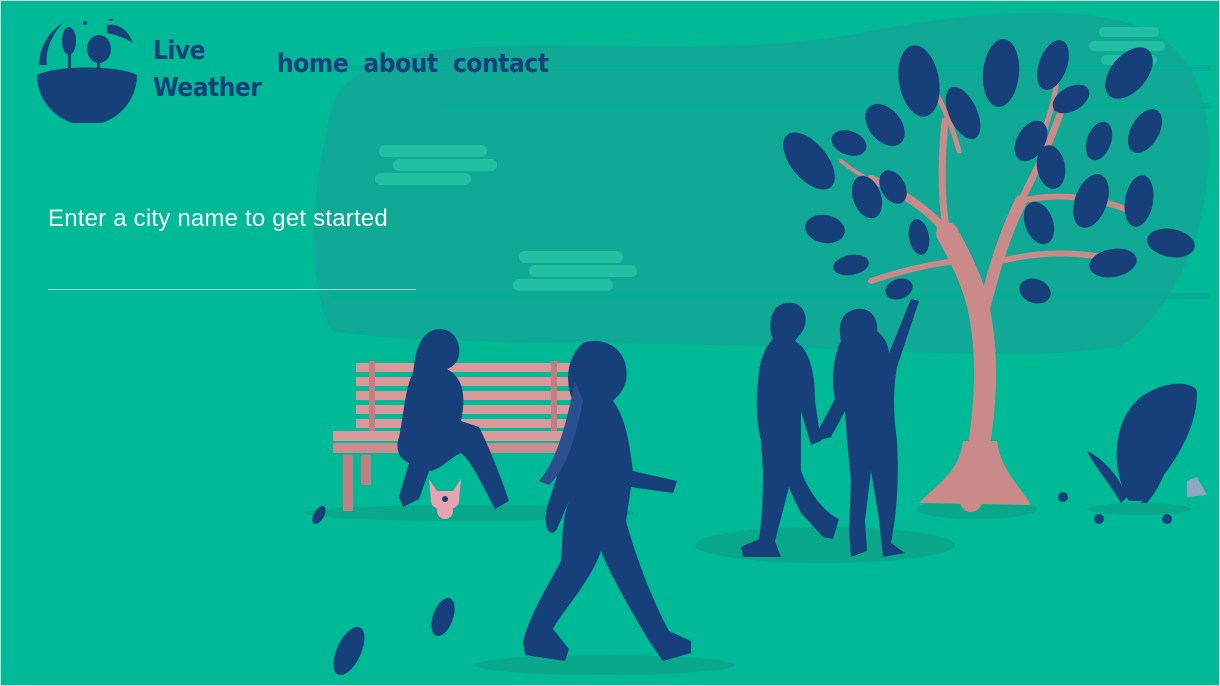  Describe the element at coordinates (501, 64) in the screenshot. I see `nav-contact-link: contact` at that location.